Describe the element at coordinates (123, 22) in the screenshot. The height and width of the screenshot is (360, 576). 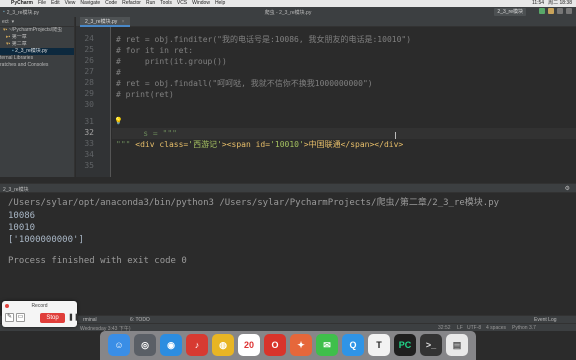
I see `close-icon: ×` at that location.